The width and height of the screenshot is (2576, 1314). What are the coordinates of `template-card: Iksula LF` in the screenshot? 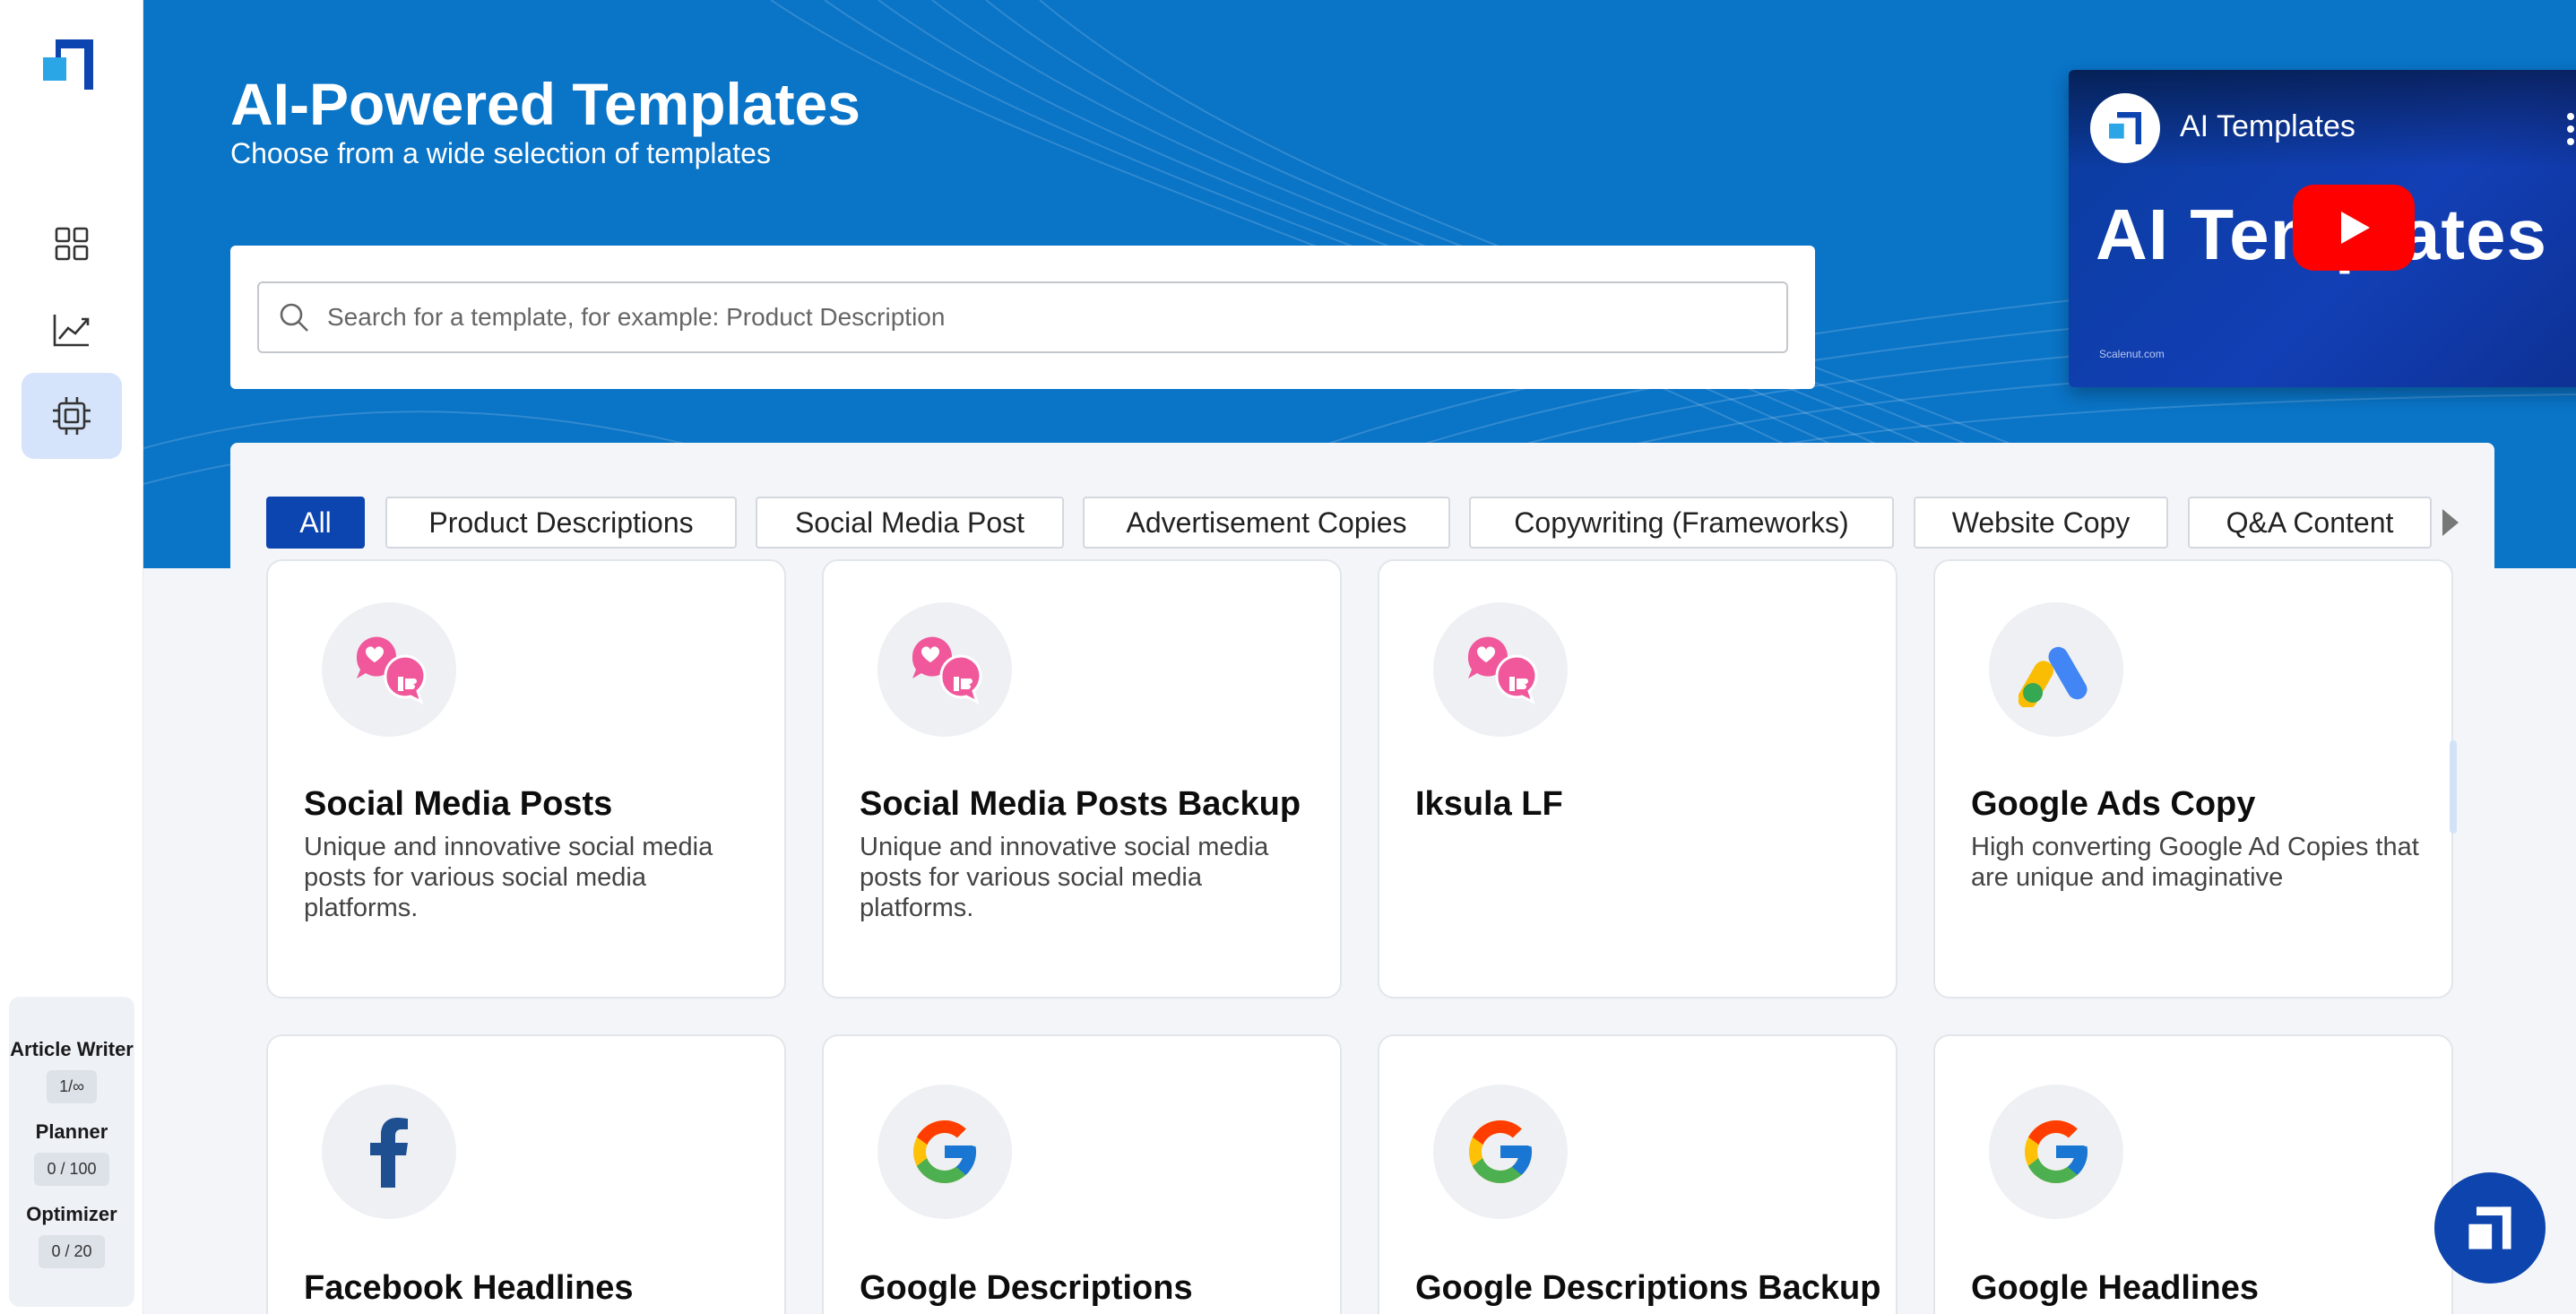 It's located at (1637, 778).